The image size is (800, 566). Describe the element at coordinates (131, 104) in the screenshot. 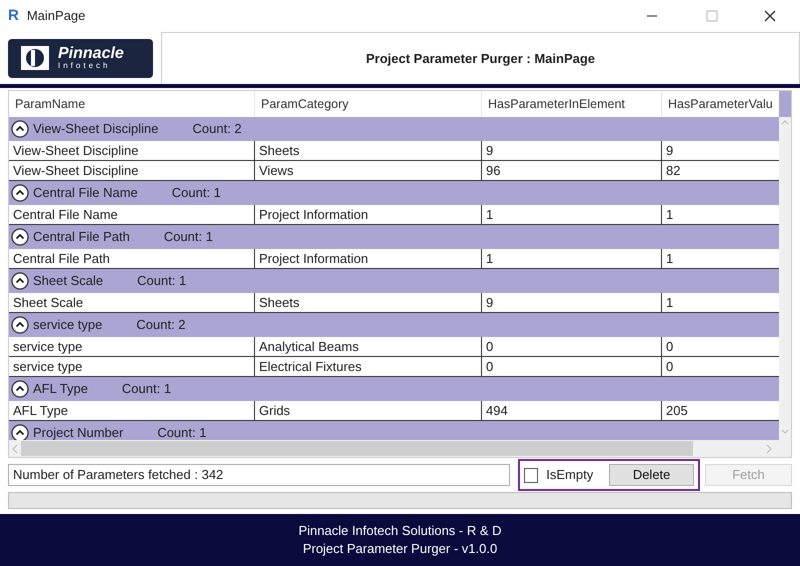

I see `column-header: ParamName` at that location.